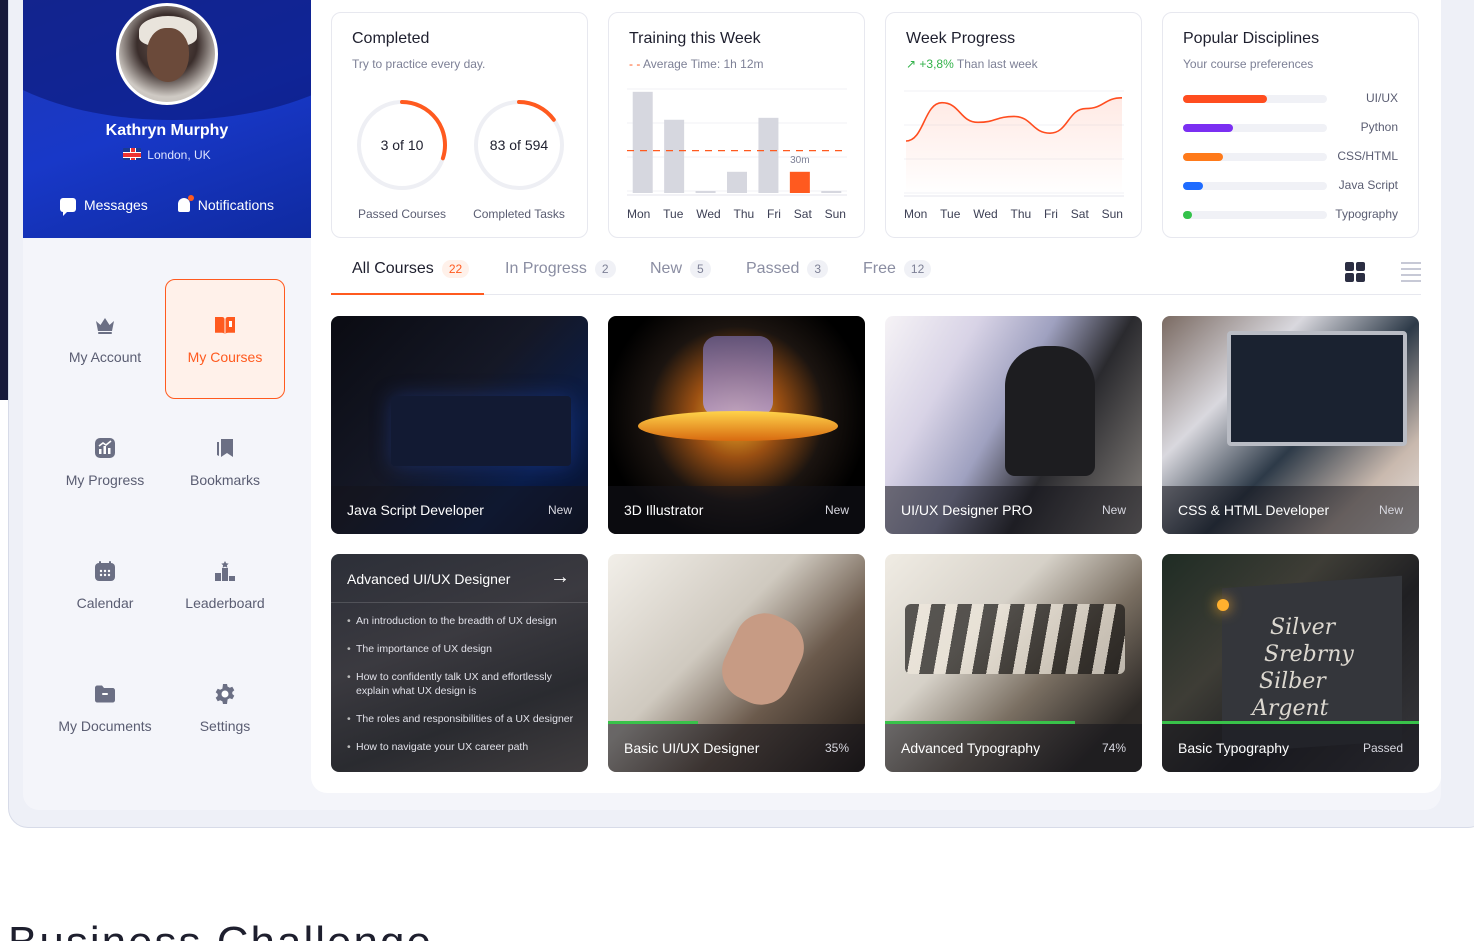 The image size is (1474, 941). I want to click on tab-in-progress: In Progress 2, so click(560, 269).